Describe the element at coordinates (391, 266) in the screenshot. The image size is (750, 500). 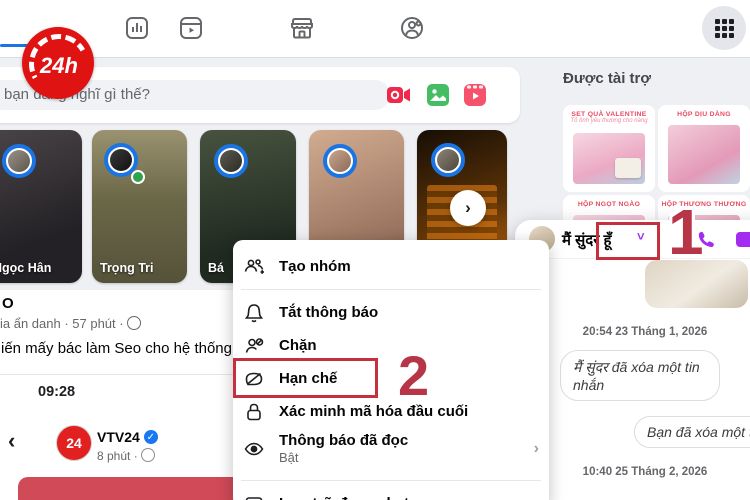
I see `menu-item-create-group: Tạo nhóm` at that location.